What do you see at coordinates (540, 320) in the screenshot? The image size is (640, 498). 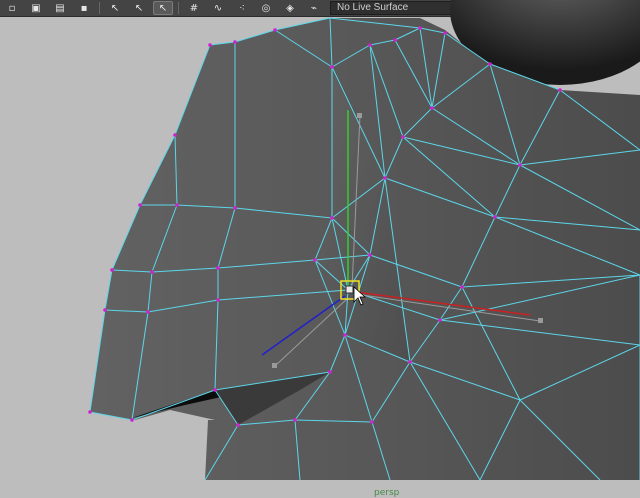 I see `manip-x-handle` at bounding box center [540, 320].